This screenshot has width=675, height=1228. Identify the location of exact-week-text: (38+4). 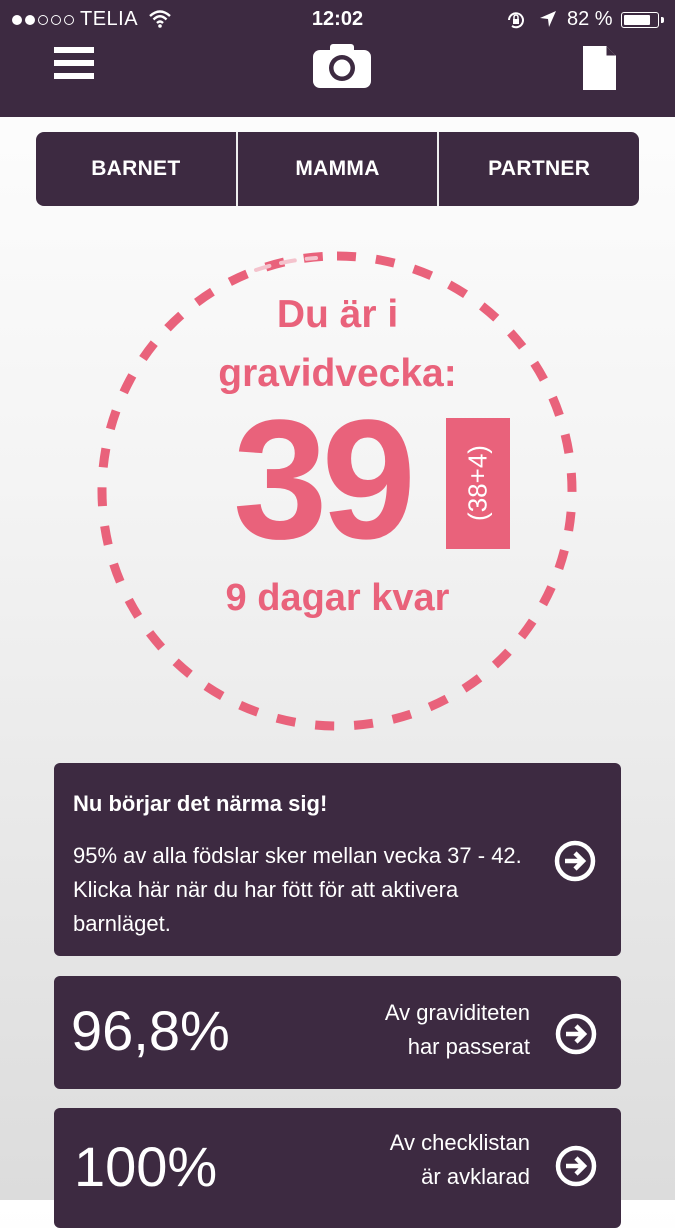
(477, 483).